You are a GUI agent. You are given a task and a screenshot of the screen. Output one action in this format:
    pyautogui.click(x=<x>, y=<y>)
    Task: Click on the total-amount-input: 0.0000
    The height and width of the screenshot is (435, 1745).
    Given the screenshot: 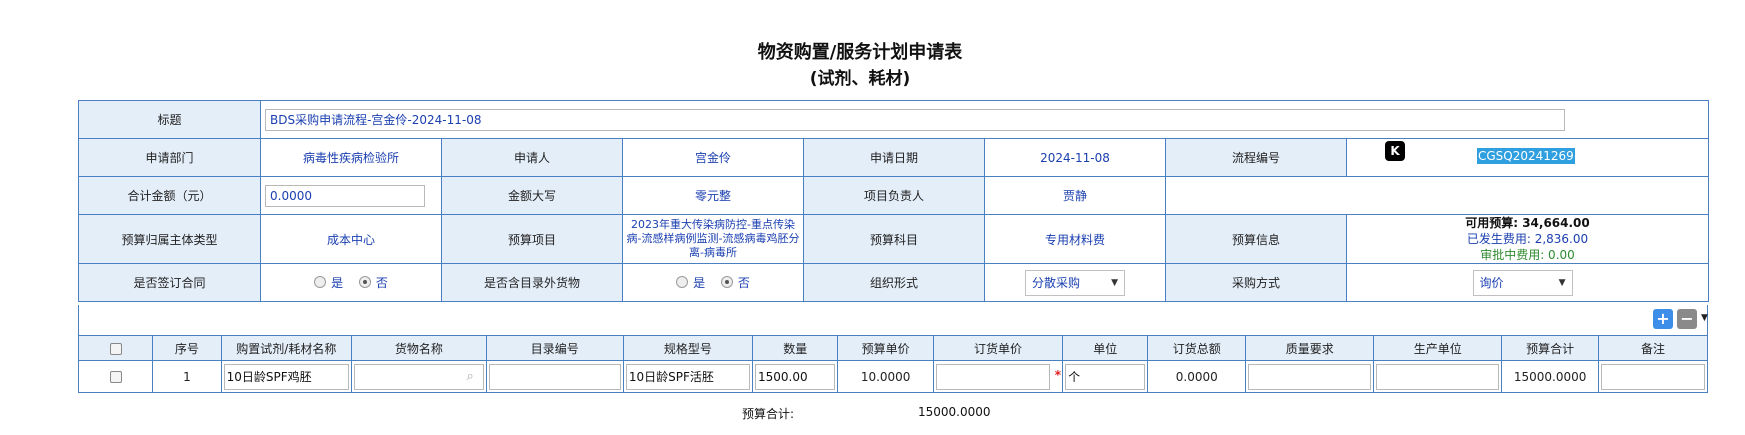 What is the action you would take?
    pyautogui.click(x=345, y=195)
    